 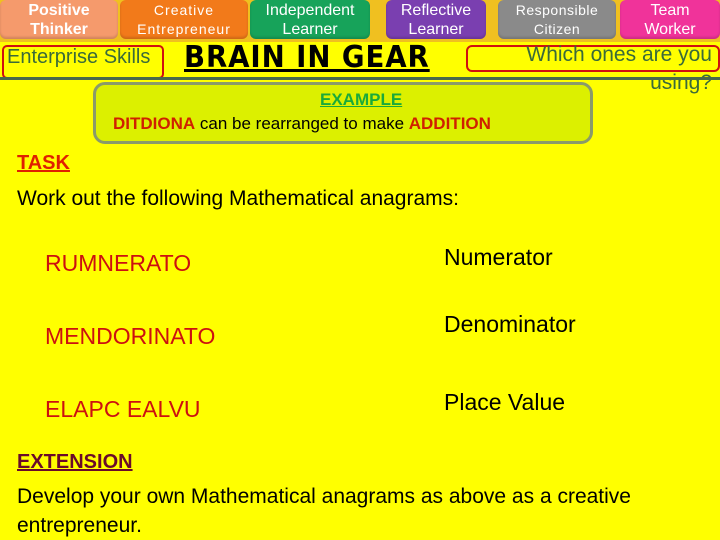 What do you see at coordinates (670, 10) in the screenshot?
I see `skill-tab-label-line1: Team` at bounding box center [670, 10].